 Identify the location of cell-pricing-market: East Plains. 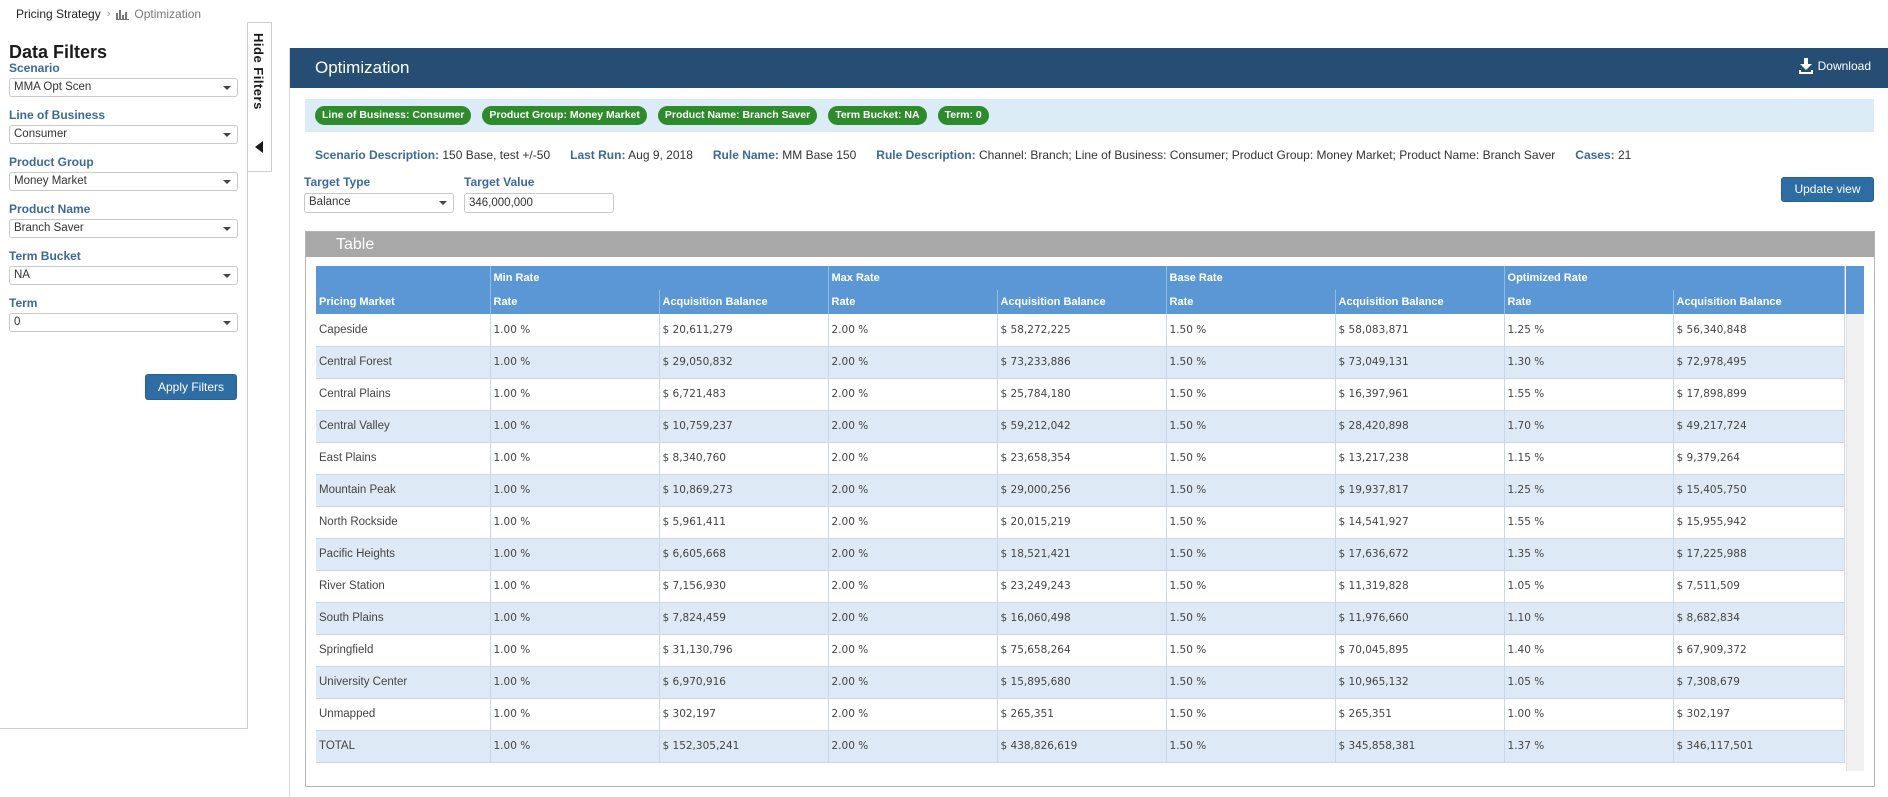
(403, 458).